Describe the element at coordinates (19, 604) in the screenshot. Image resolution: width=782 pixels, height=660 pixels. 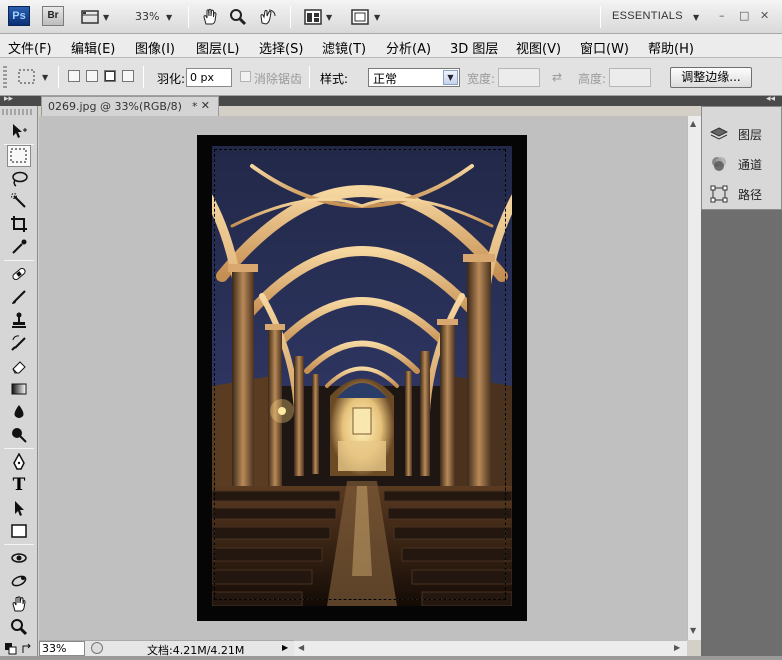
I see `hand-tool` at that location.